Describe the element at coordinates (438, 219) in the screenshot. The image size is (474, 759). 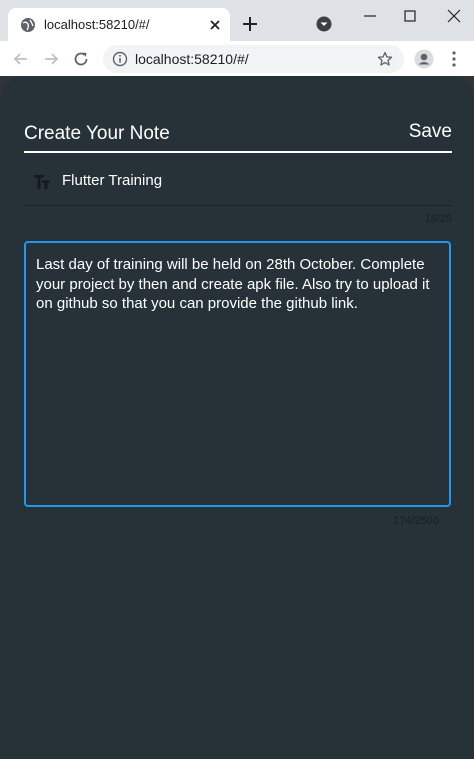
I see `title-char-counter: 16/25` at that location.